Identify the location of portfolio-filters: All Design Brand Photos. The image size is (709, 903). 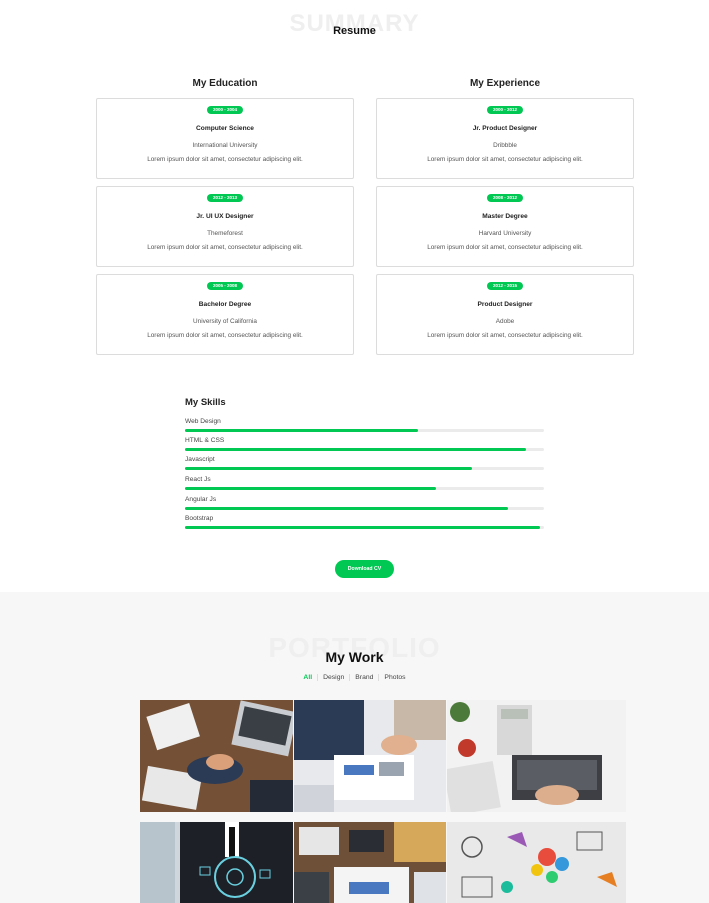
(354, 677).